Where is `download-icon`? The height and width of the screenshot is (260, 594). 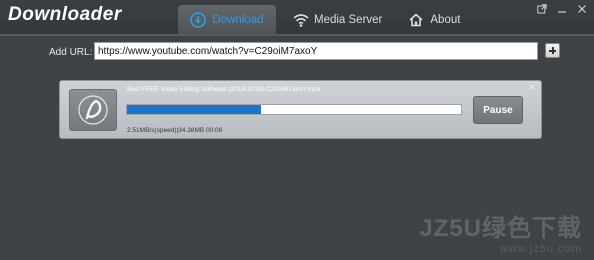
download-icon is located at coordinates (198, 20).